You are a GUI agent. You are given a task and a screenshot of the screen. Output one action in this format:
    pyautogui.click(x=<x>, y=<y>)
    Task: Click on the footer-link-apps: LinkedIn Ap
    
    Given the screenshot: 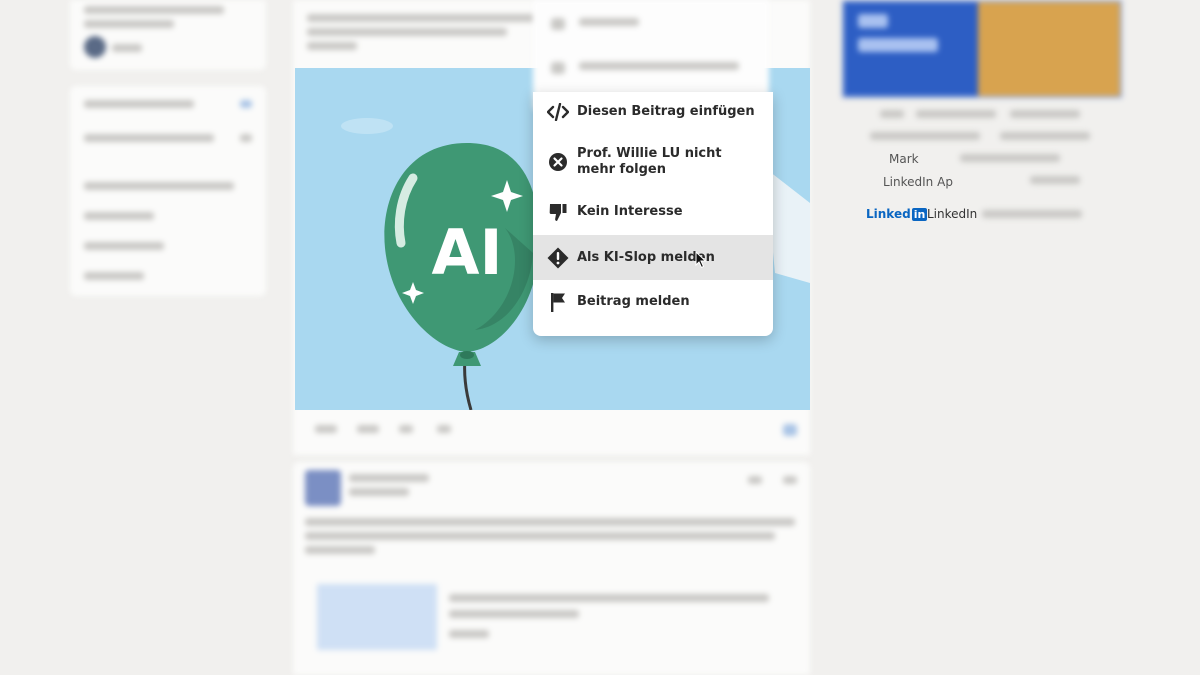 What is the action you would take?
    pyautogui.click(x=918, y=182)
    